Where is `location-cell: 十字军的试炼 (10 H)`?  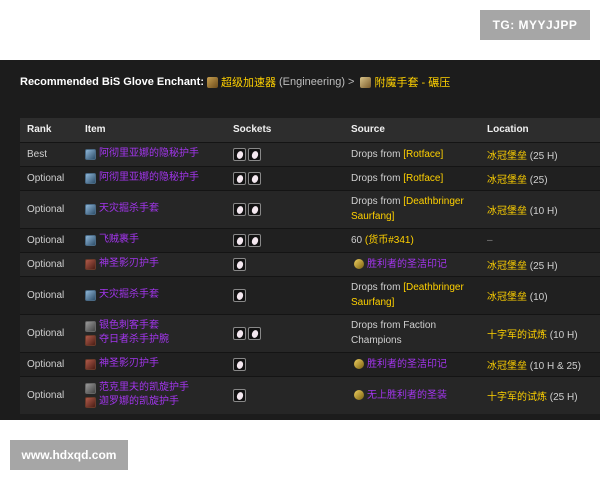
location-cell: 十字军的试炼 (10 H) is located at coordinates (540, 332).